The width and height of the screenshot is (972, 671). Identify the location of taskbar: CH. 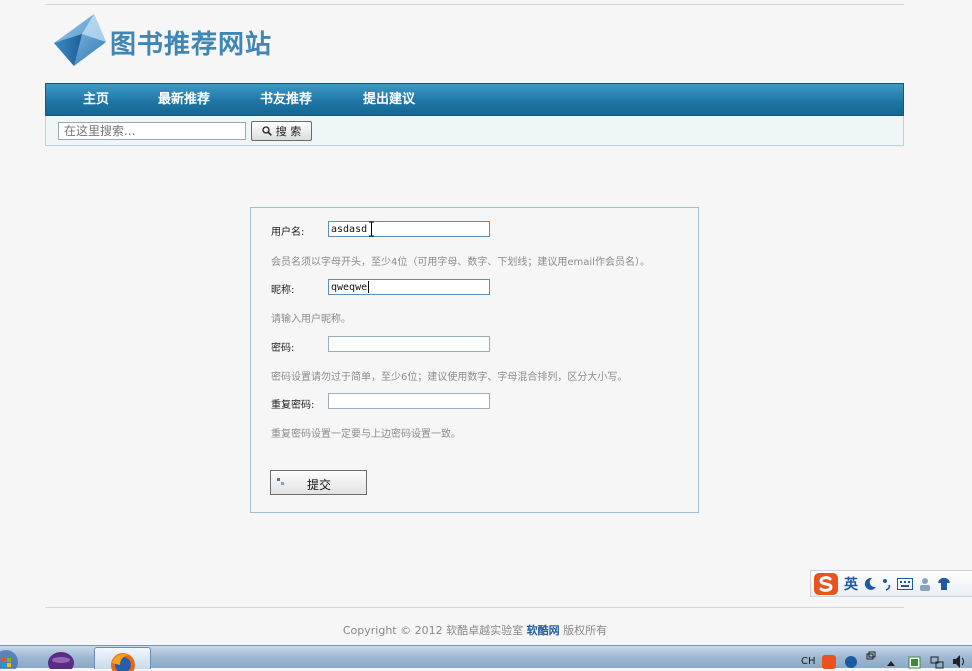
(486, 658).